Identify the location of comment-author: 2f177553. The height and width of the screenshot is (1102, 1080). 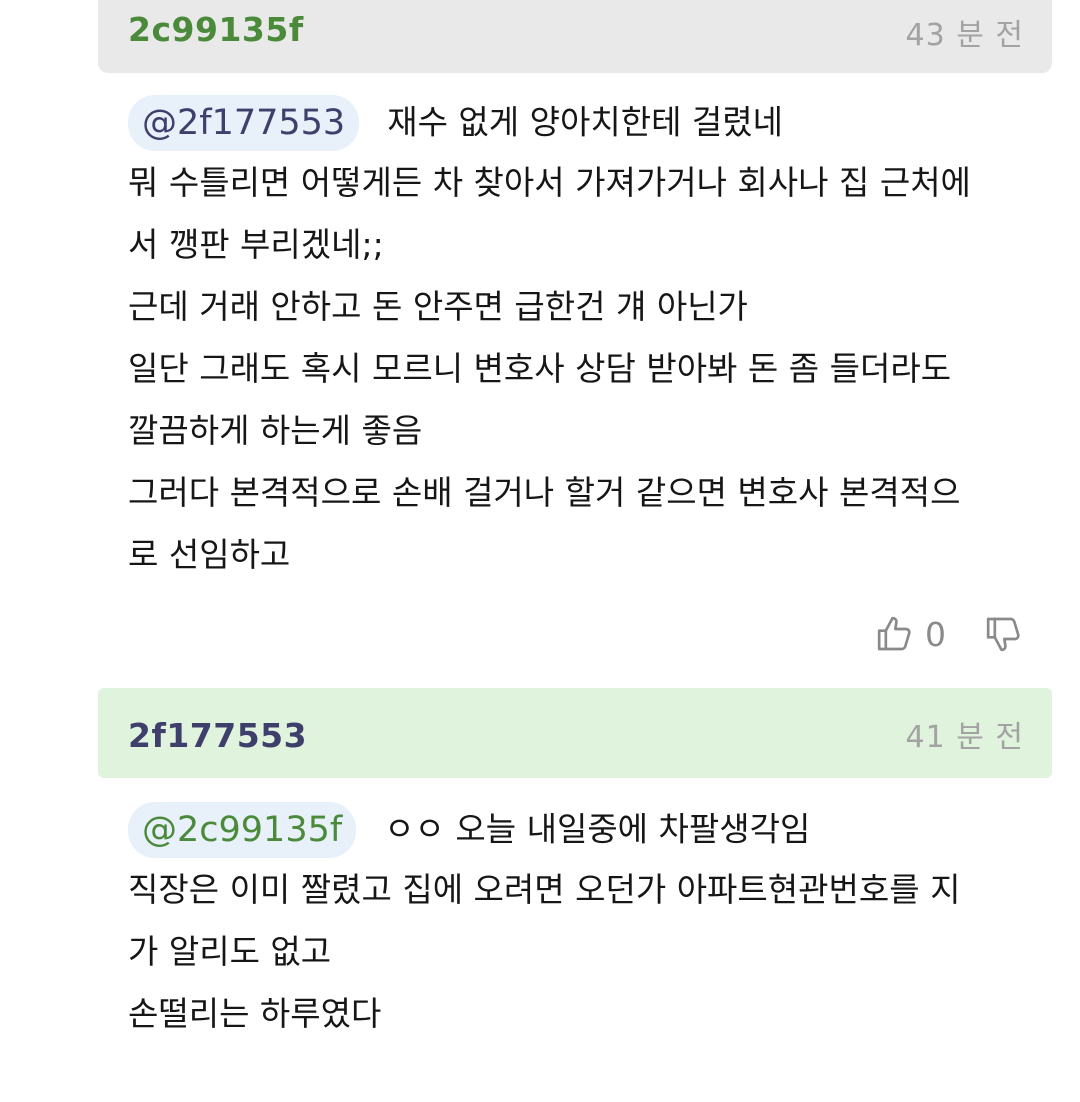
(217, 735).